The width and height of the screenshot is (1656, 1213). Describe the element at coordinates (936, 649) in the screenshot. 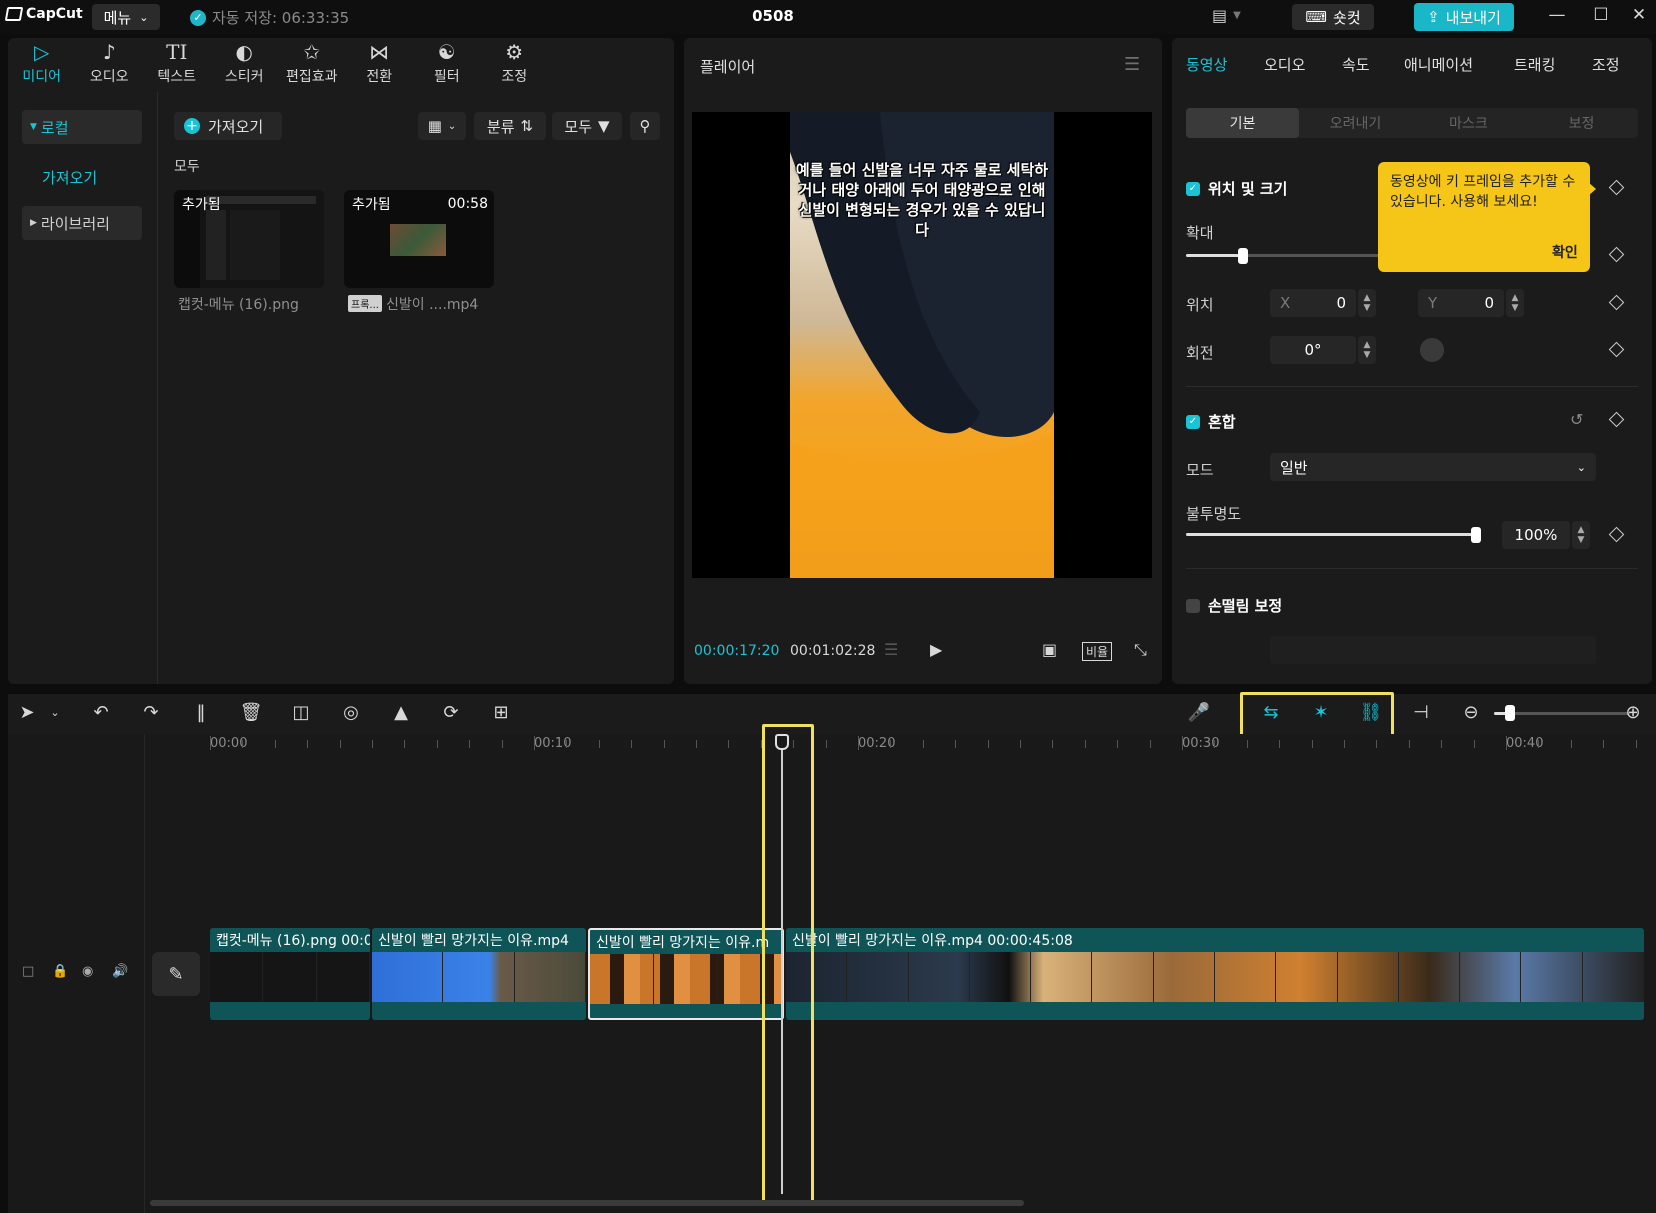

I see `play-icon: ▶` at that location.